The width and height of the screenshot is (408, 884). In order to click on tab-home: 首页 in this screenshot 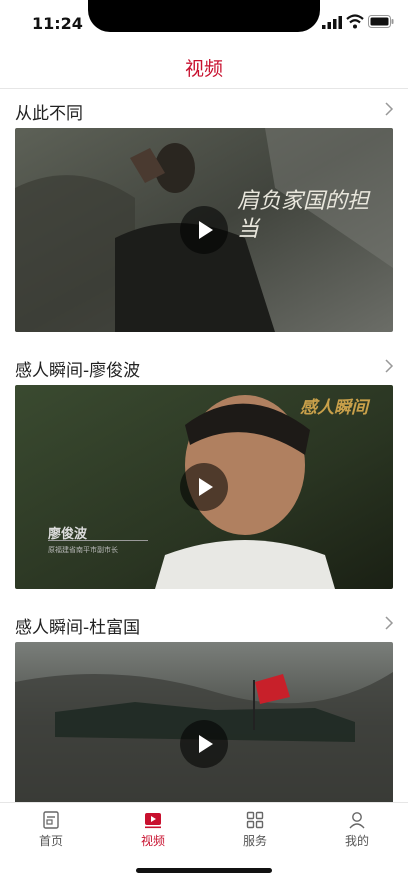, I will do `click(51, 833)`.